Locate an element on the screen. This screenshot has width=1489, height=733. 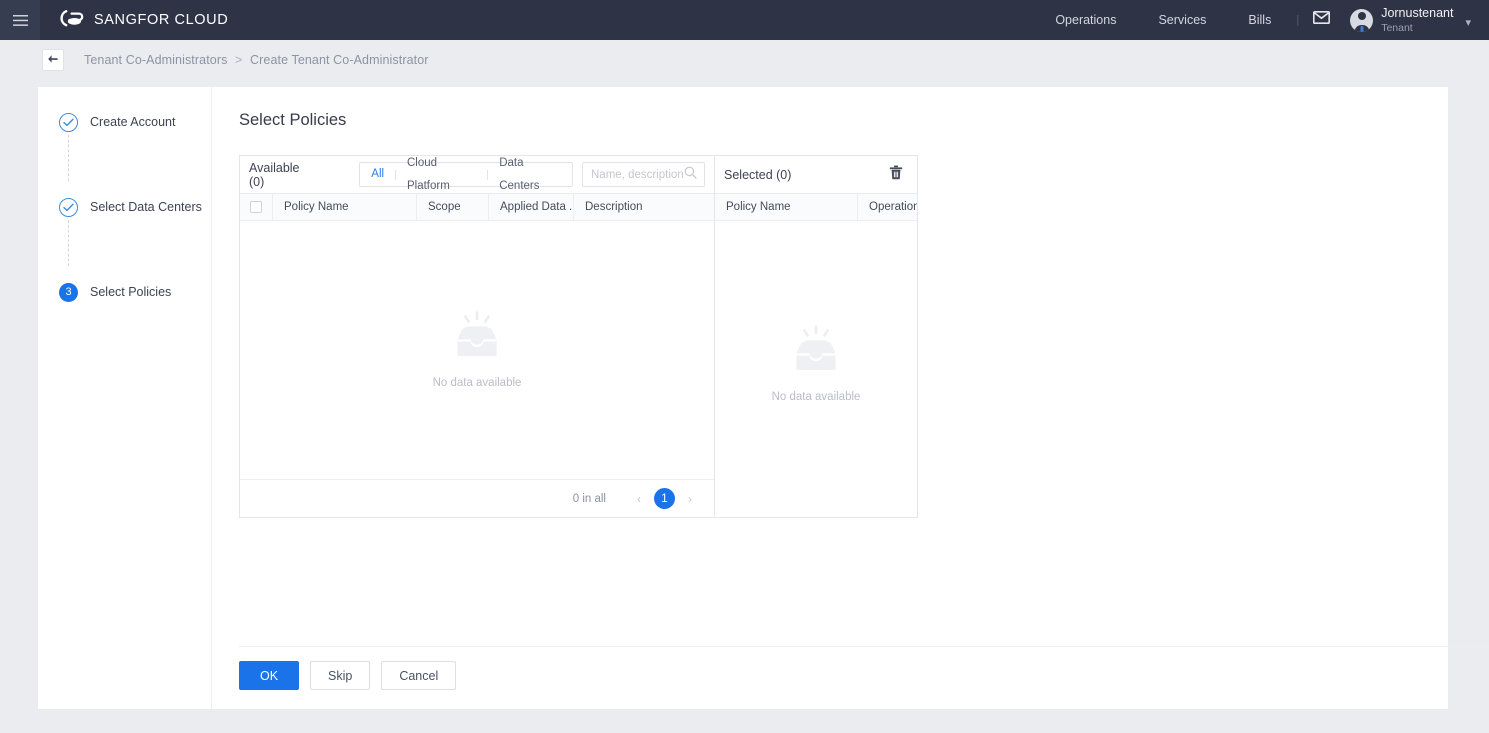
column-description: Description is located at coordinates (614, 207).